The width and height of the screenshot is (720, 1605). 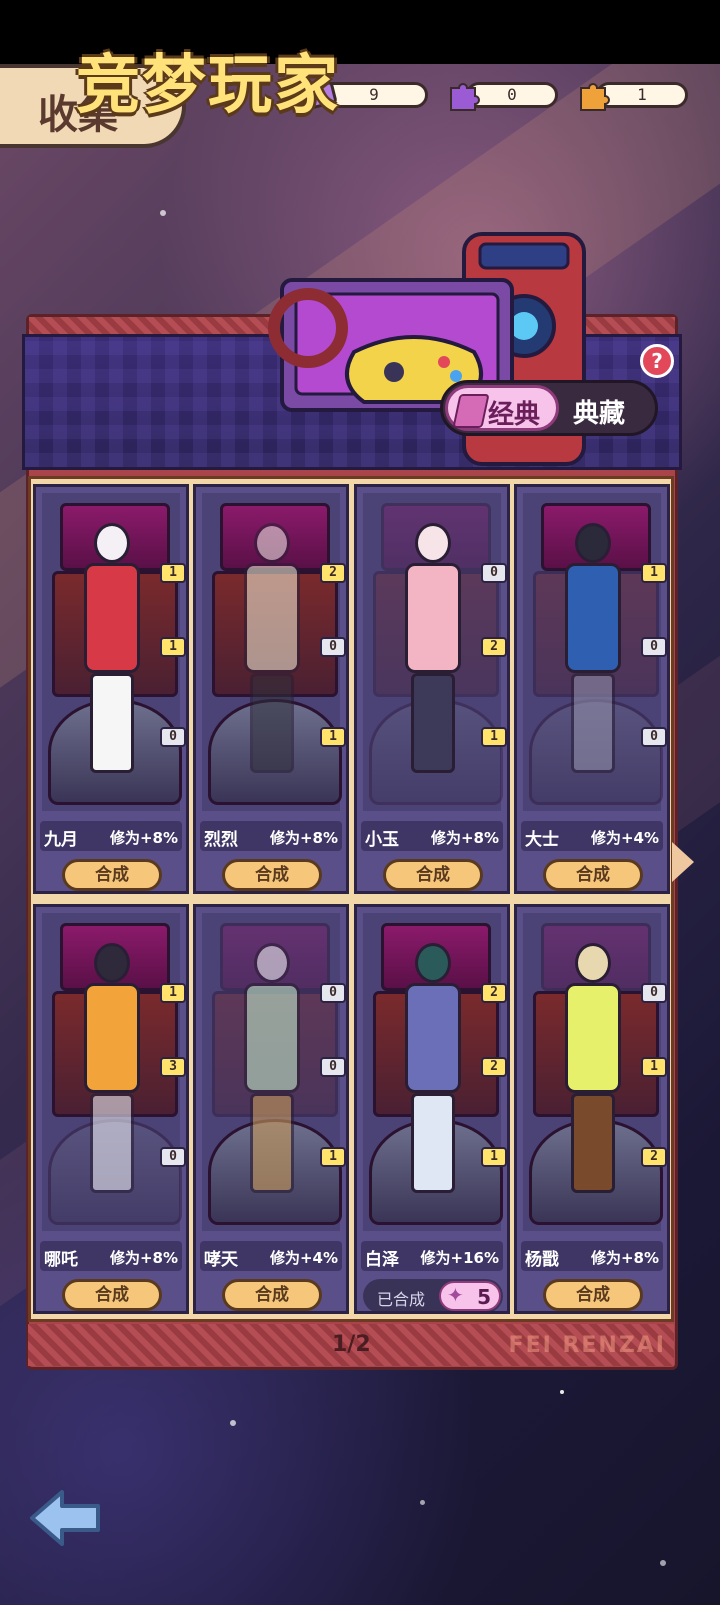 I want to click on name-row: 大士 修为+4%, so click(x=592, y=836).